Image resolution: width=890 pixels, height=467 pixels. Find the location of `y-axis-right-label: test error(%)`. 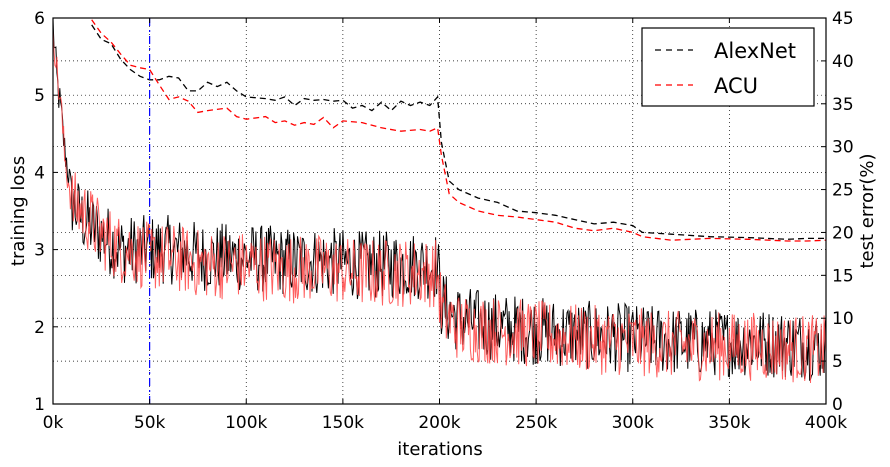

y-axis-right-label: test error(%) is located at coordinates (867, 210).